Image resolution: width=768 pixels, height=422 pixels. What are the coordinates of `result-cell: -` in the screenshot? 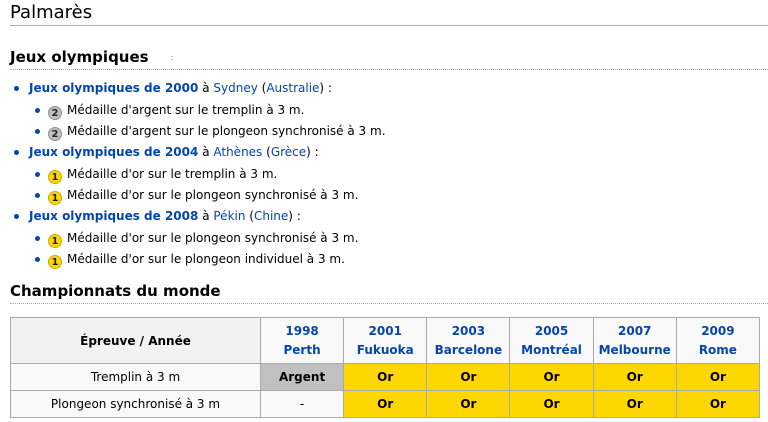 It's located at (302, 404).